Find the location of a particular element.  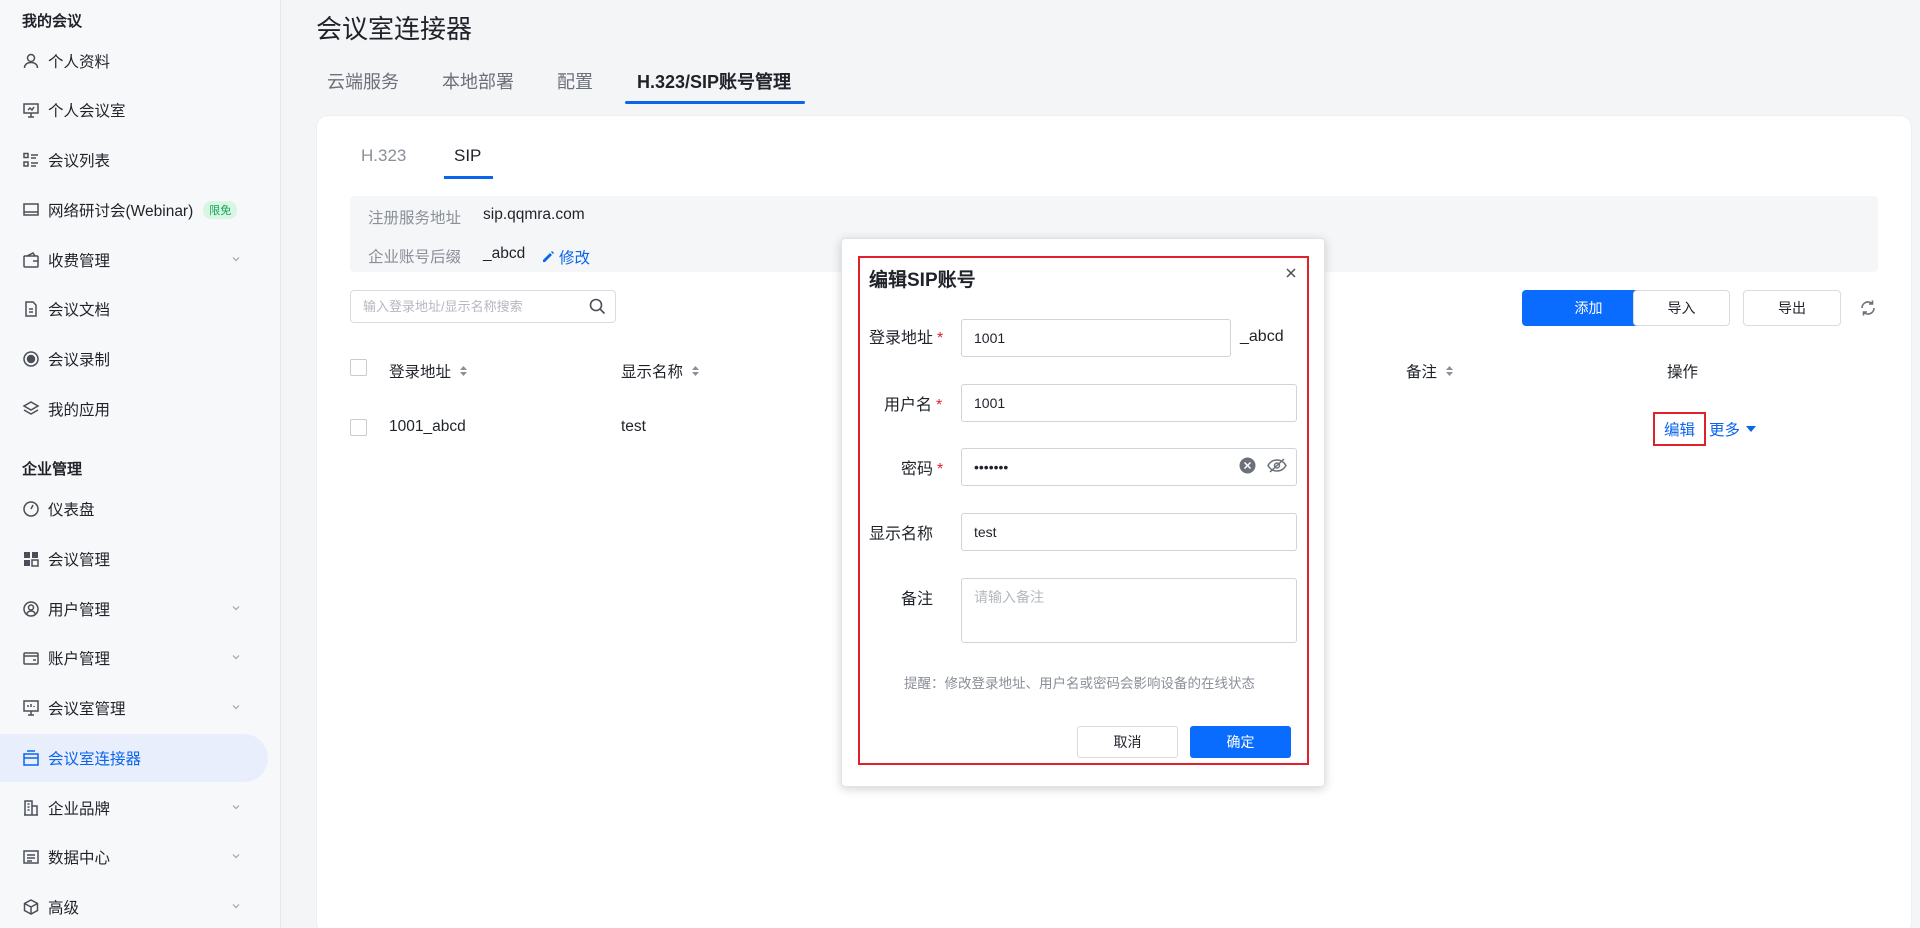

close-icon is located at coordinates (1291, 273).